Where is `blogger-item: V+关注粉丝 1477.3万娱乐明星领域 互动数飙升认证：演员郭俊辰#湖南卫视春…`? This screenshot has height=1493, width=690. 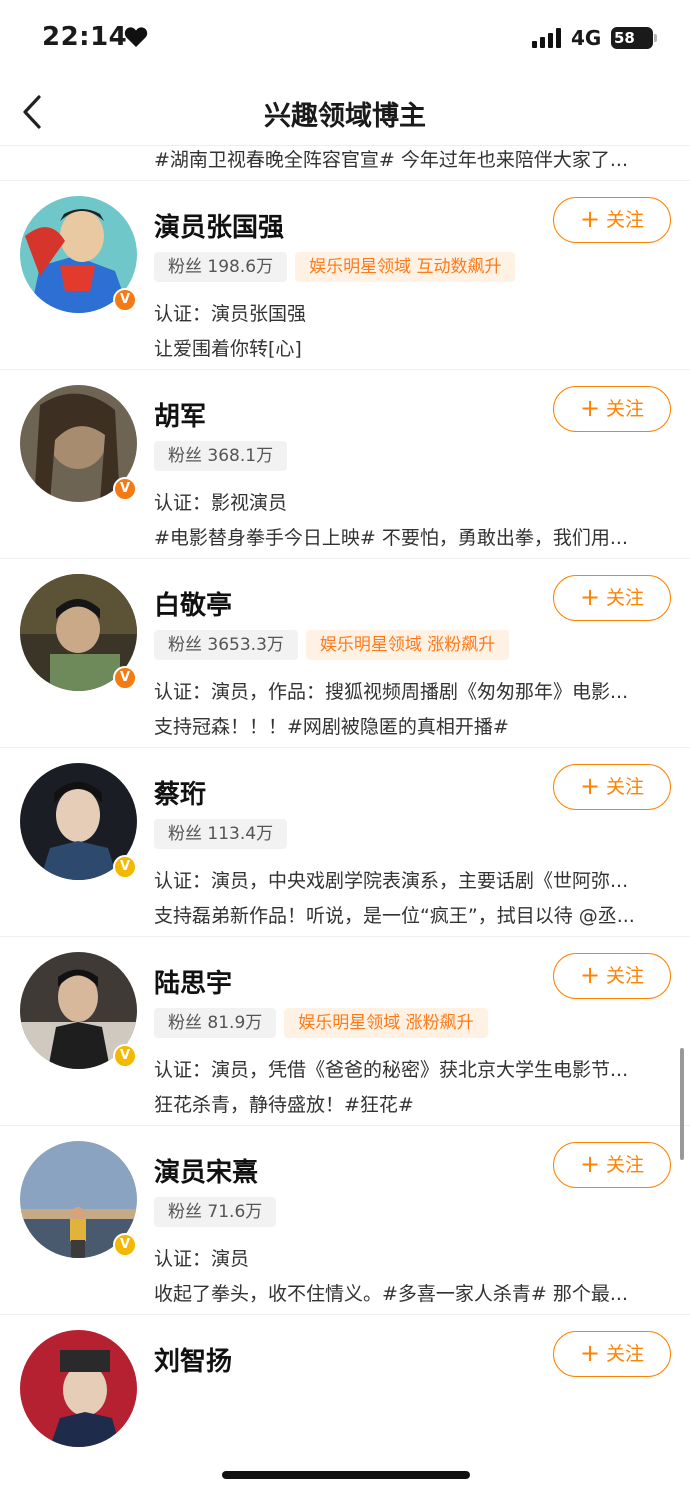 blogger-item: V+关注粉丝 1477.3万娱乐明星领域 互动数飙升认证：演员郭俊辰#湖南卫视春… is located at coordinates (345, 163).